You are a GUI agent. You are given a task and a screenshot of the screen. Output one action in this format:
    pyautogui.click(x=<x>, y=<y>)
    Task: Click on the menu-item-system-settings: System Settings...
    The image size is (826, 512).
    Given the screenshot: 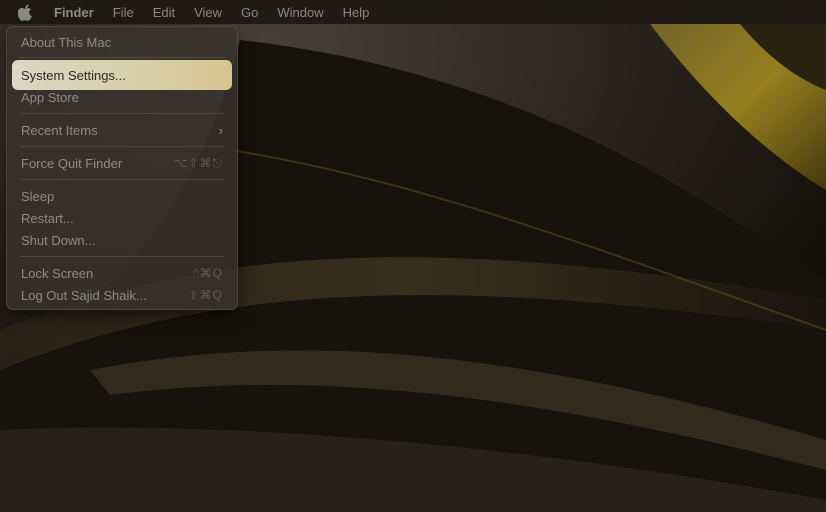 What is the action you would take?
    pyautogui.click(x=122, y=75)
    